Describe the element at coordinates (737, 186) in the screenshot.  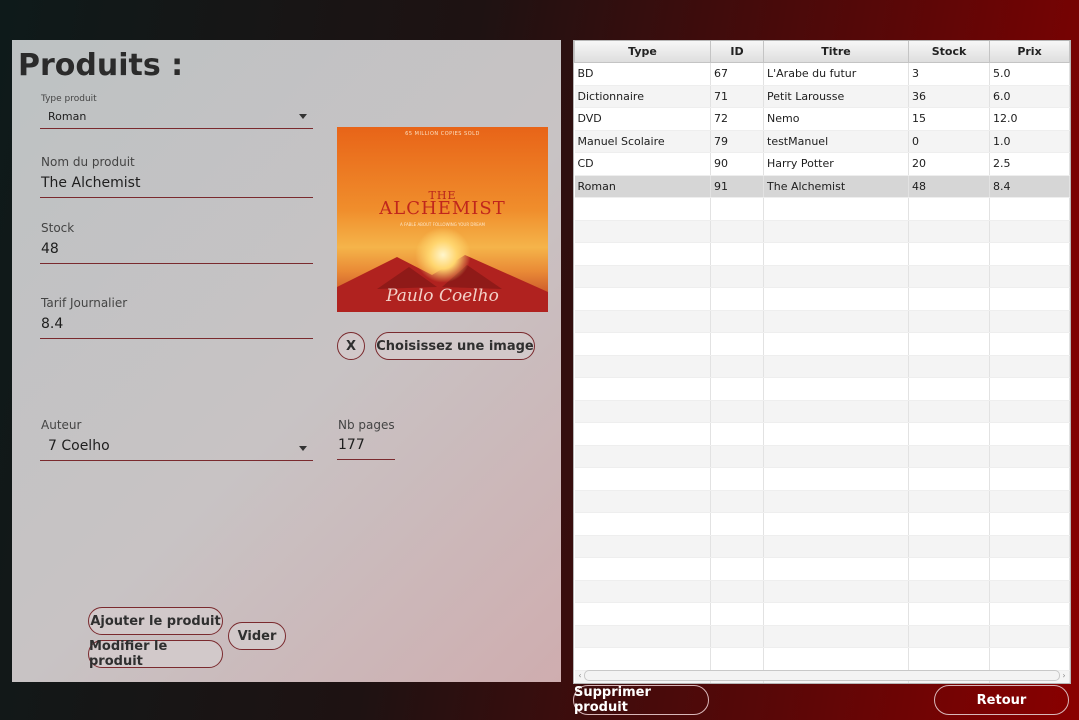
I see `table-cell: 91` at that location.